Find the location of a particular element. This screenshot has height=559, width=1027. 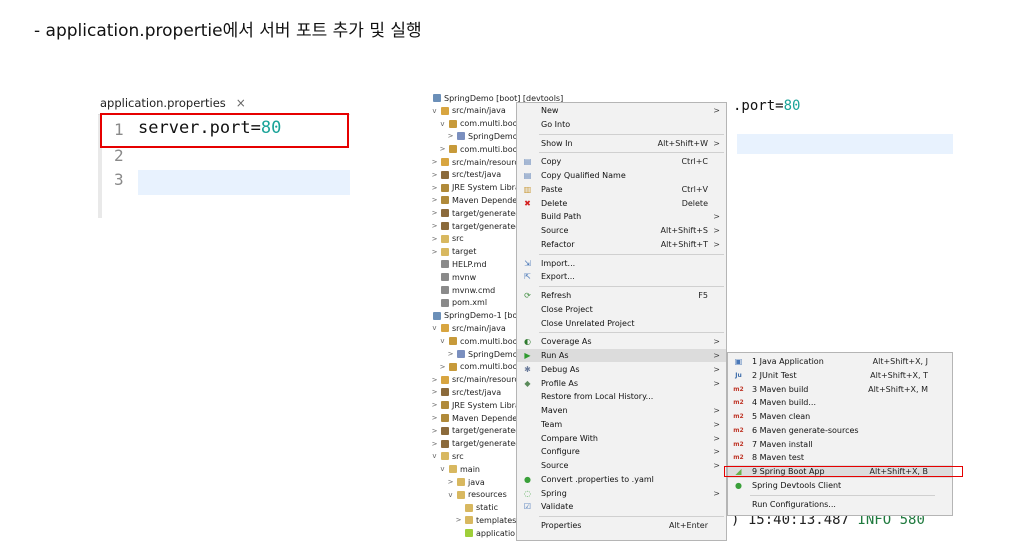

tree-item: SpringDemo-1 [boot] is located at coordinates (475, 316).